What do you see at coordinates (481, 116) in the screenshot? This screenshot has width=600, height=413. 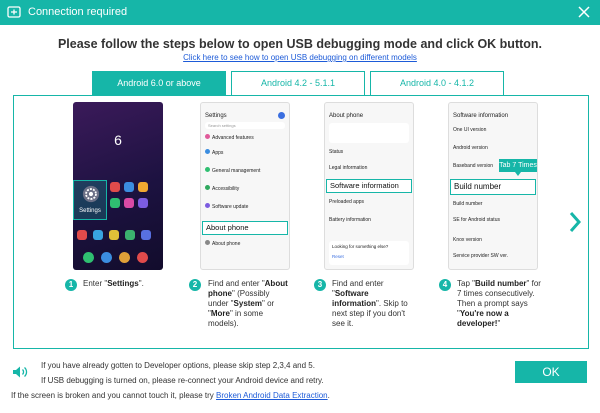 I see `phone4-title: Software information` at bounding box center [481, 116].